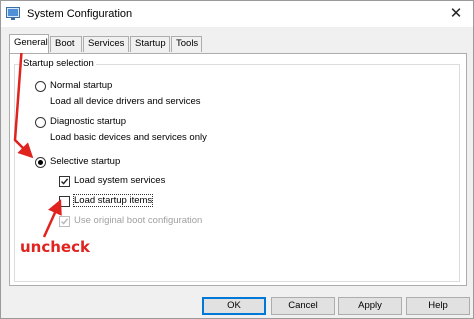 The image size is (474, 319). I want to click on help-button: Help, so click(438, 306).